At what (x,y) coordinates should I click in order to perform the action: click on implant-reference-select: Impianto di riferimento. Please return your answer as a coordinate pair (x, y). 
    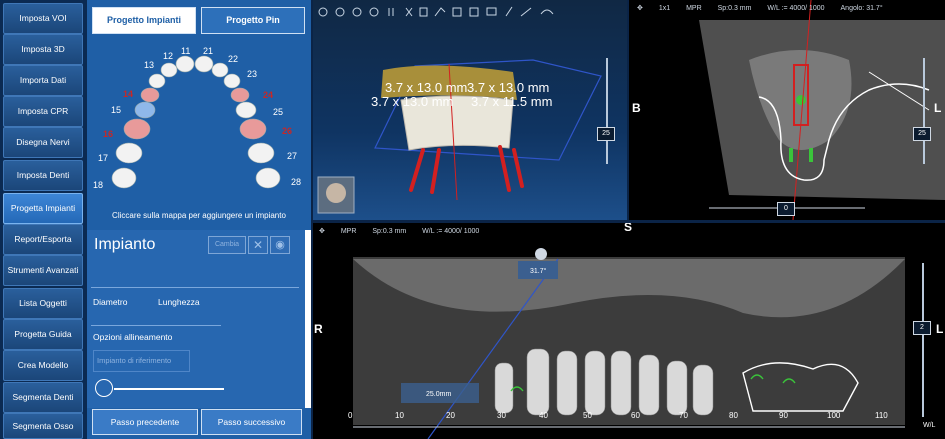
    Looking at the image, I should click on (141, 361).